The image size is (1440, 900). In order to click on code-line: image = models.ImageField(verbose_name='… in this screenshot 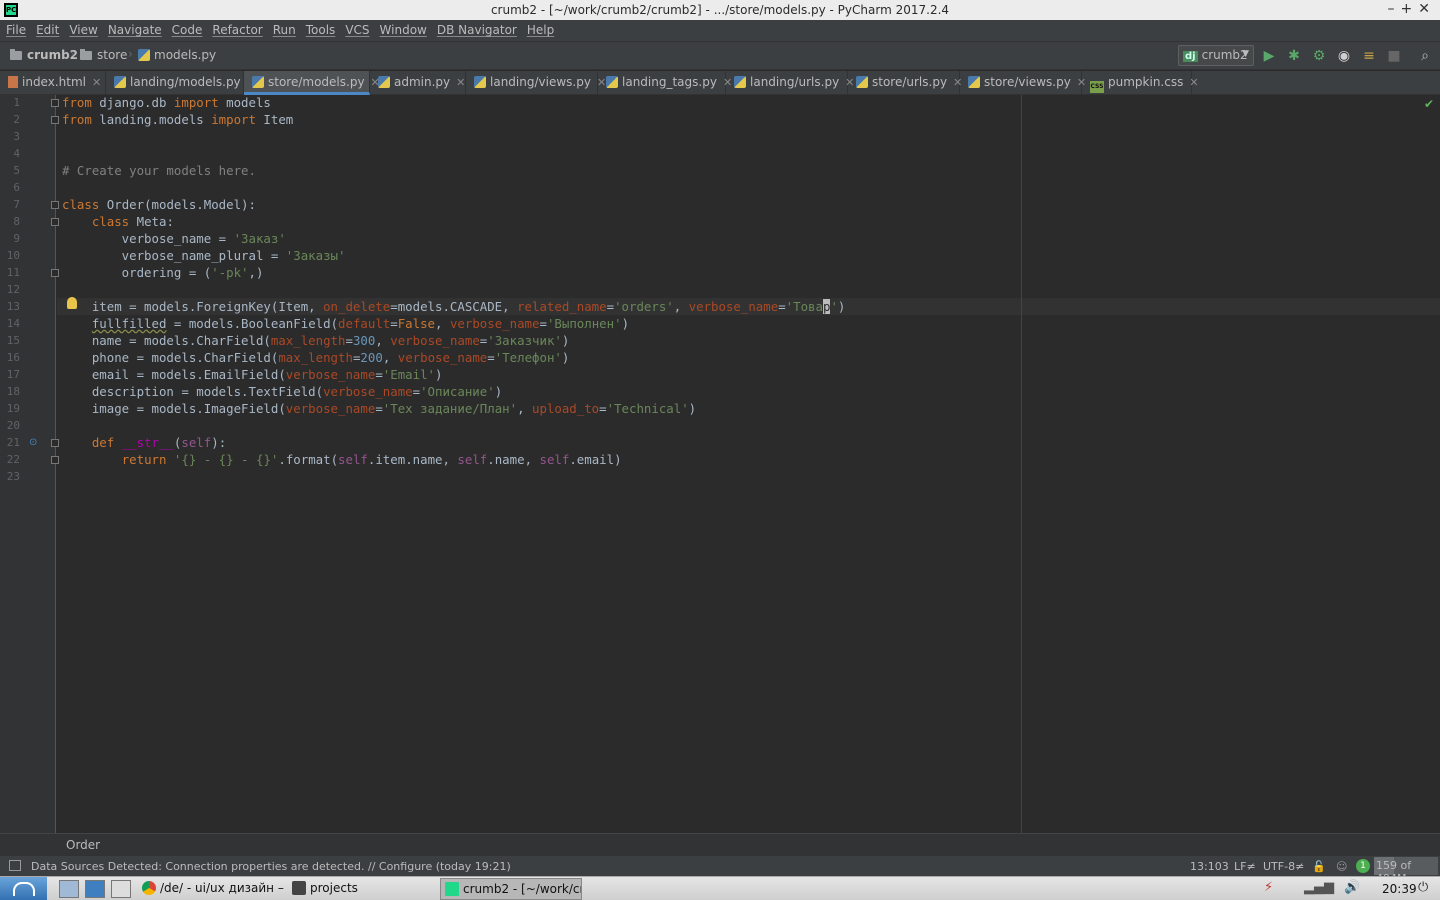, I will do `click(379, 408)`.